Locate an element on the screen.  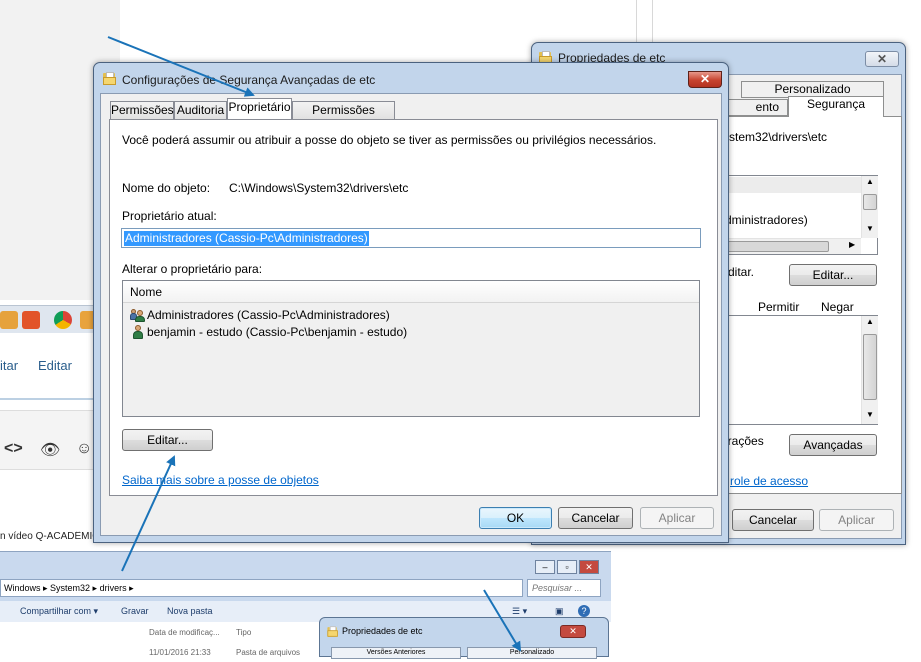
share-button: Compartilhar com ▾ is located at coordinates (59, 611).